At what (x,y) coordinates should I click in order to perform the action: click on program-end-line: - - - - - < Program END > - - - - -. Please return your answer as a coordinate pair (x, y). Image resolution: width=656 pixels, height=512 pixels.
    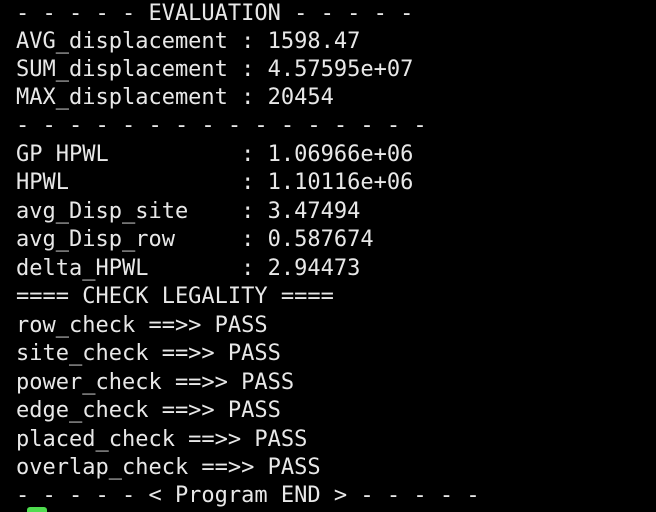
    Looking at the image, I should click on (248, 495).